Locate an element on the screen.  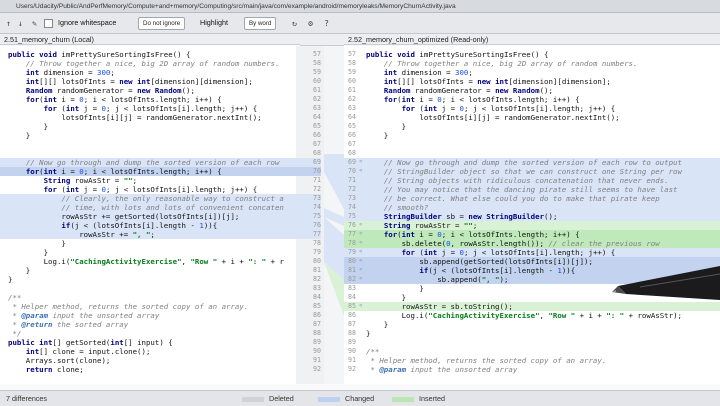
ignore-whitespace-select: Do not ignore is located at coordinates (162, 23).